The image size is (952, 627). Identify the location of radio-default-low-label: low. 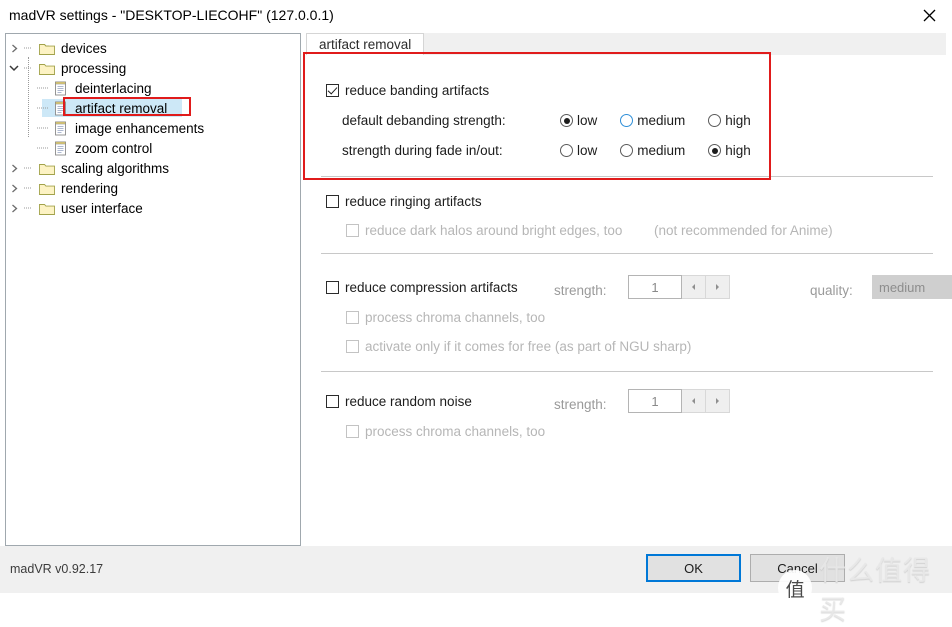
(587, 120).